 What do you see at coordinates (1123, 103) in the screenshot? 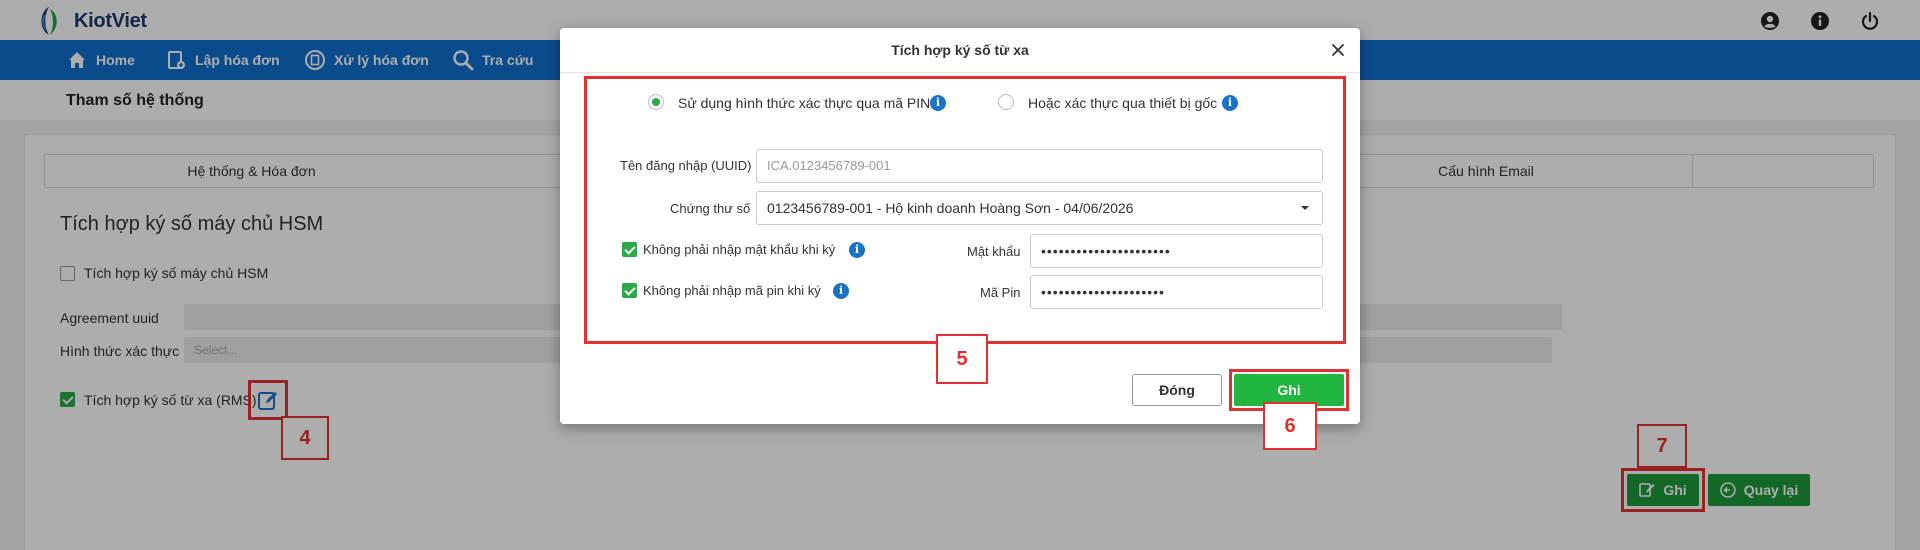
I see `radio-device-auth-label: Hoặc xác thực qua thiết bị gốc` at bounding box center [1123, 103].